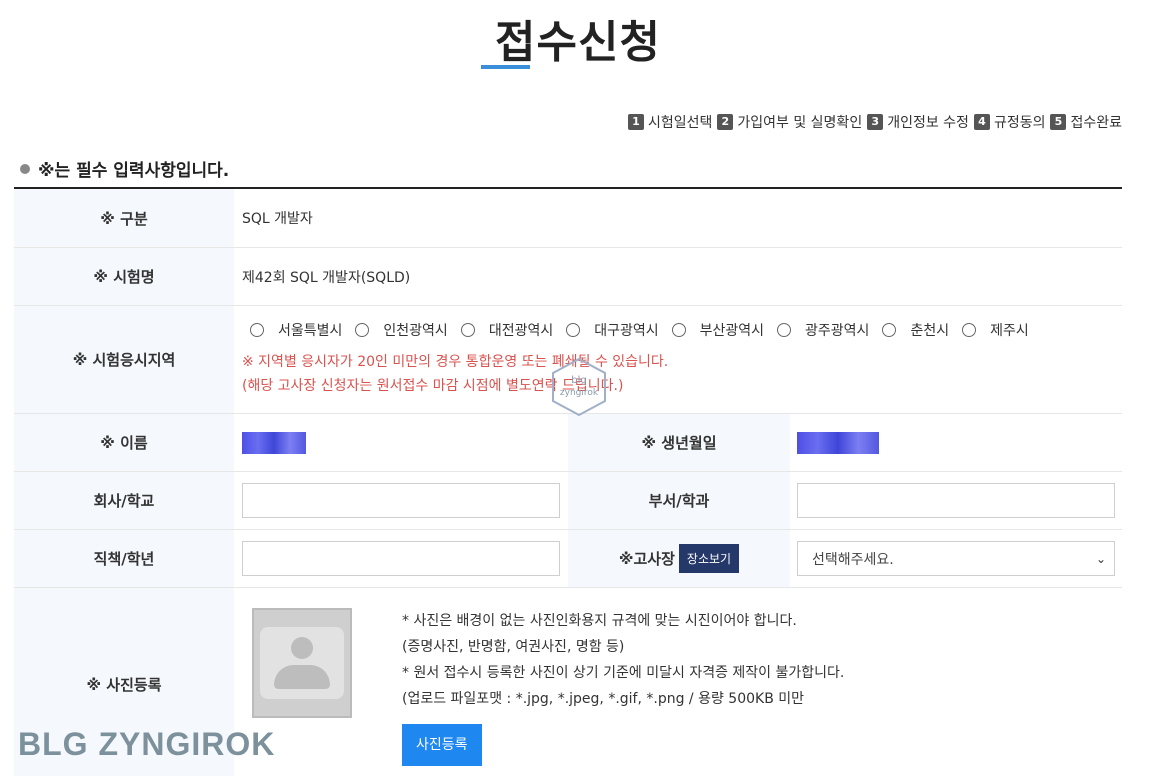 The image size is (1156, 776). I want to click on row-company-dept: 회사/학교 부서/학과, so click(568, 501).